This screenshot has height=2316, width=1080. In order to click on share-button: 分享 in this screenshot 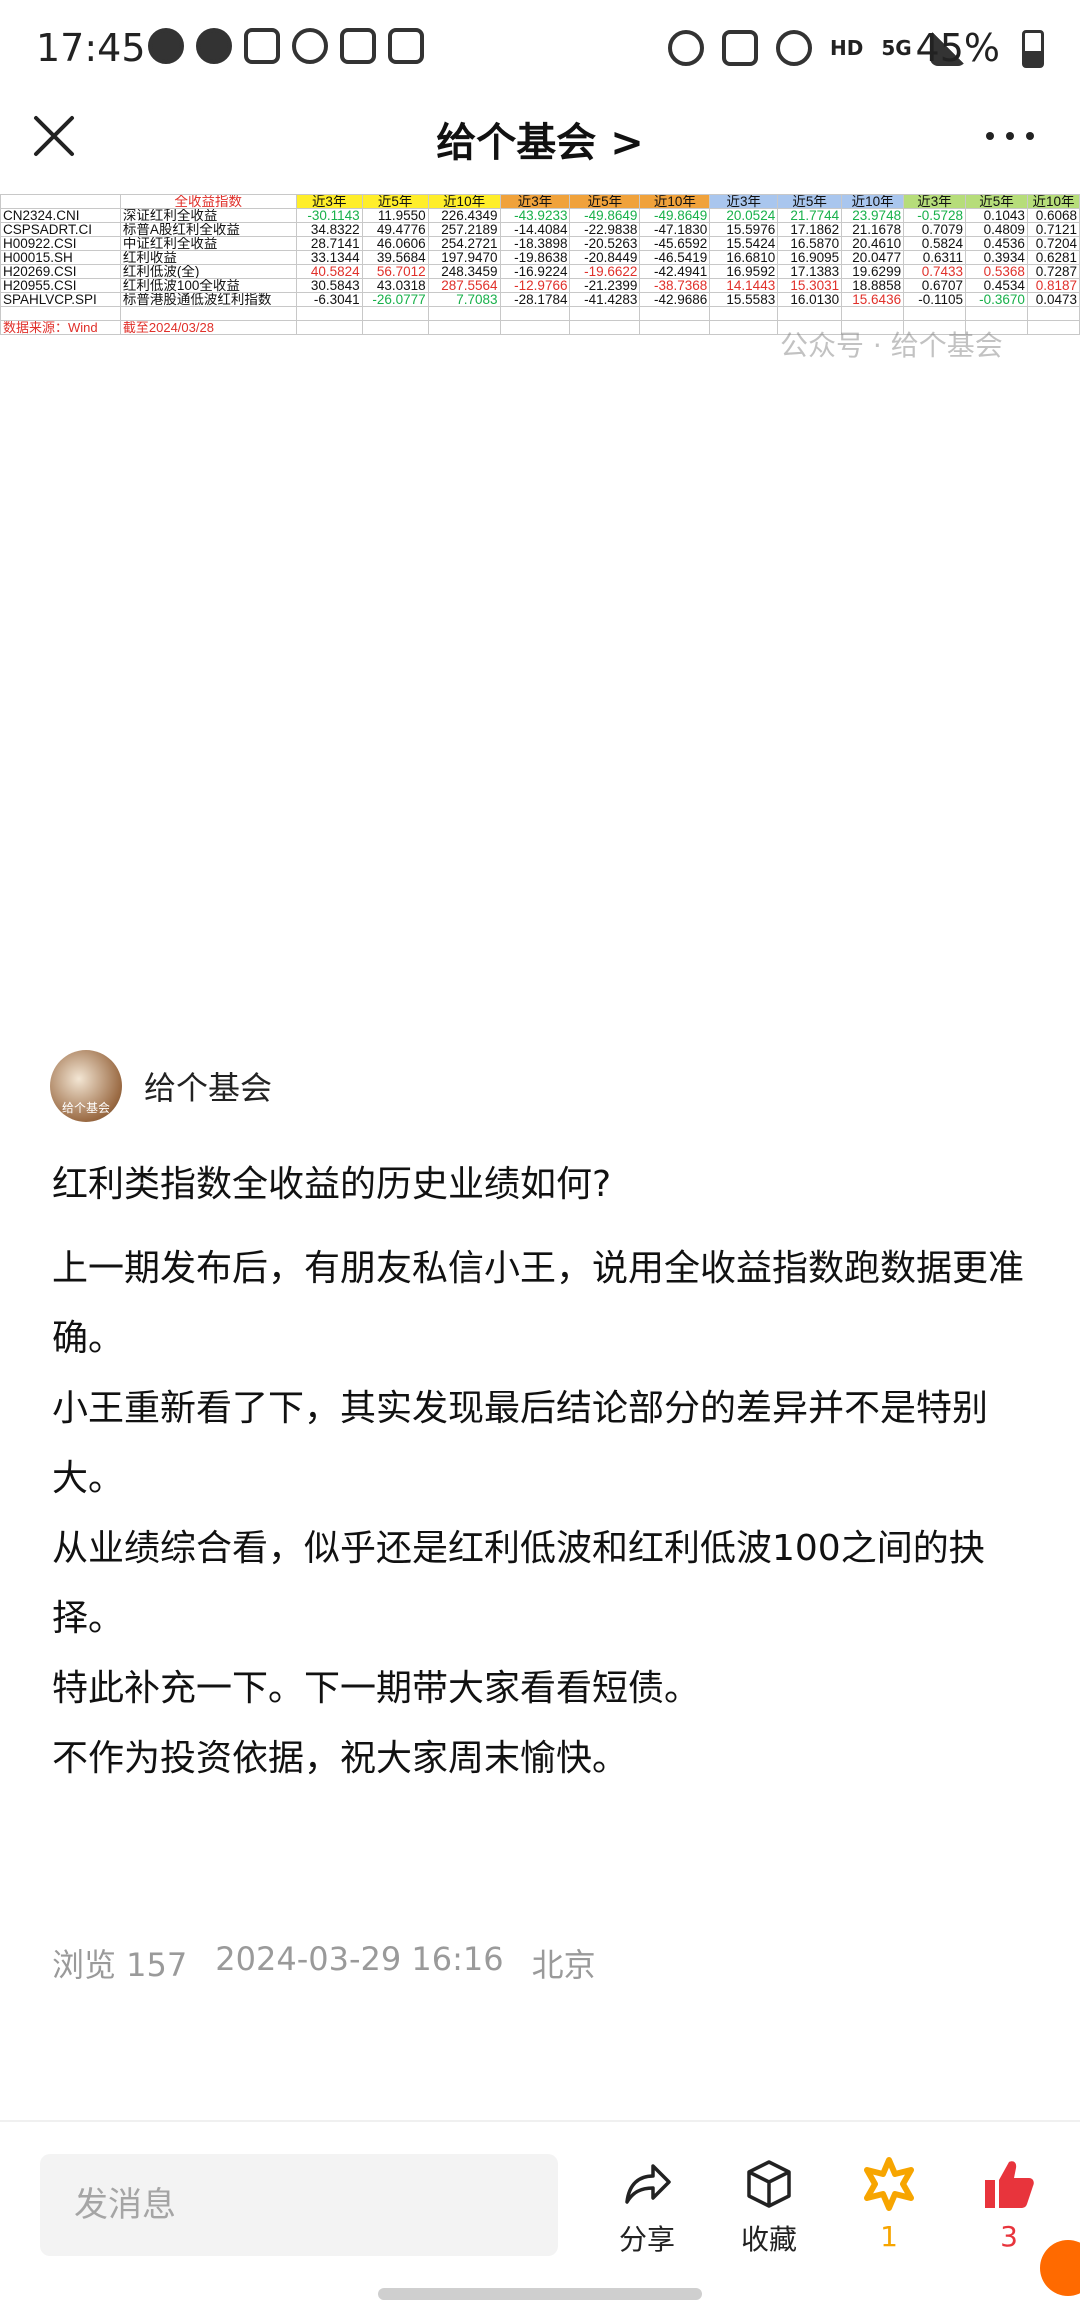, I will do `click(647, 2207)`.